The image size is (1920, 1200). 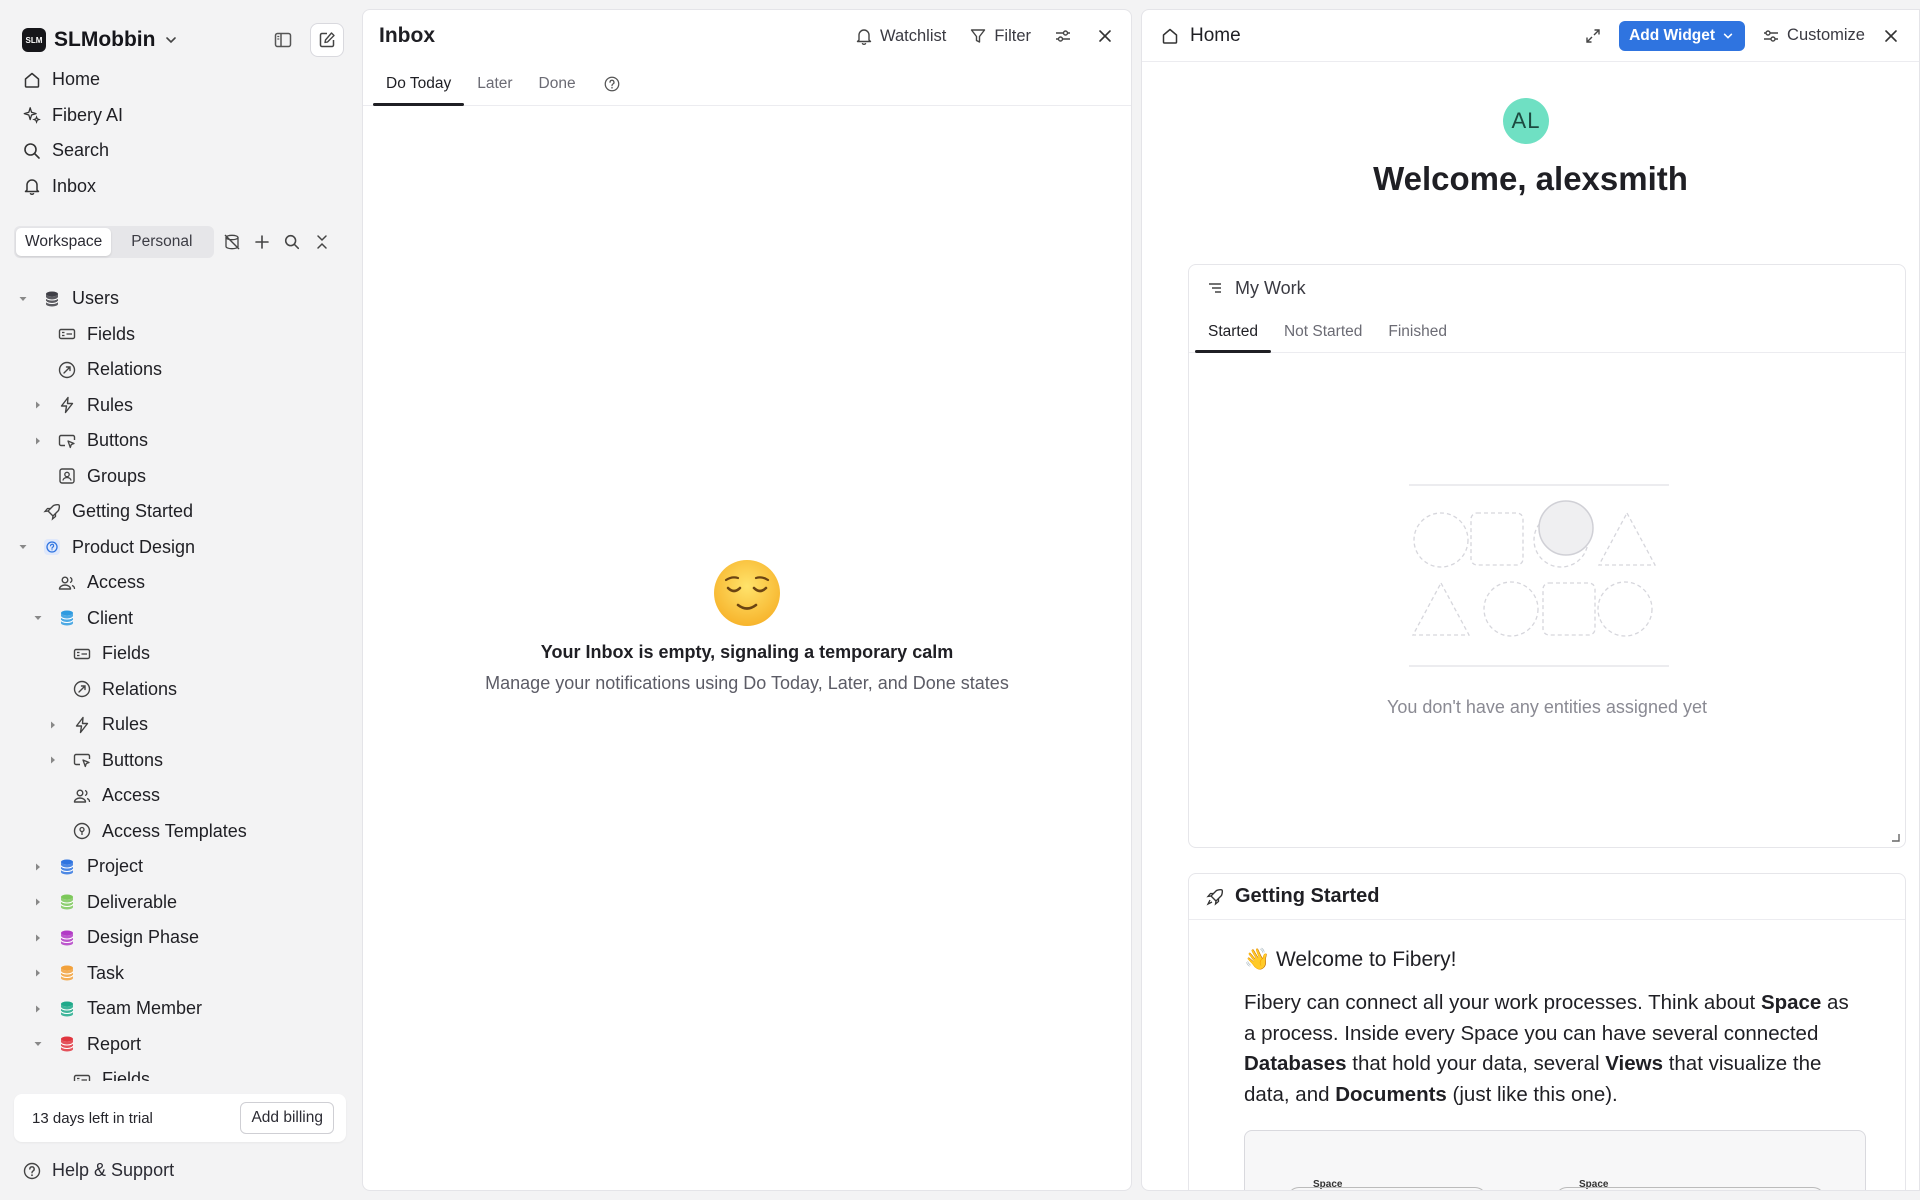 I want to click on filter-button: Filter, so click(x=999, y=36).